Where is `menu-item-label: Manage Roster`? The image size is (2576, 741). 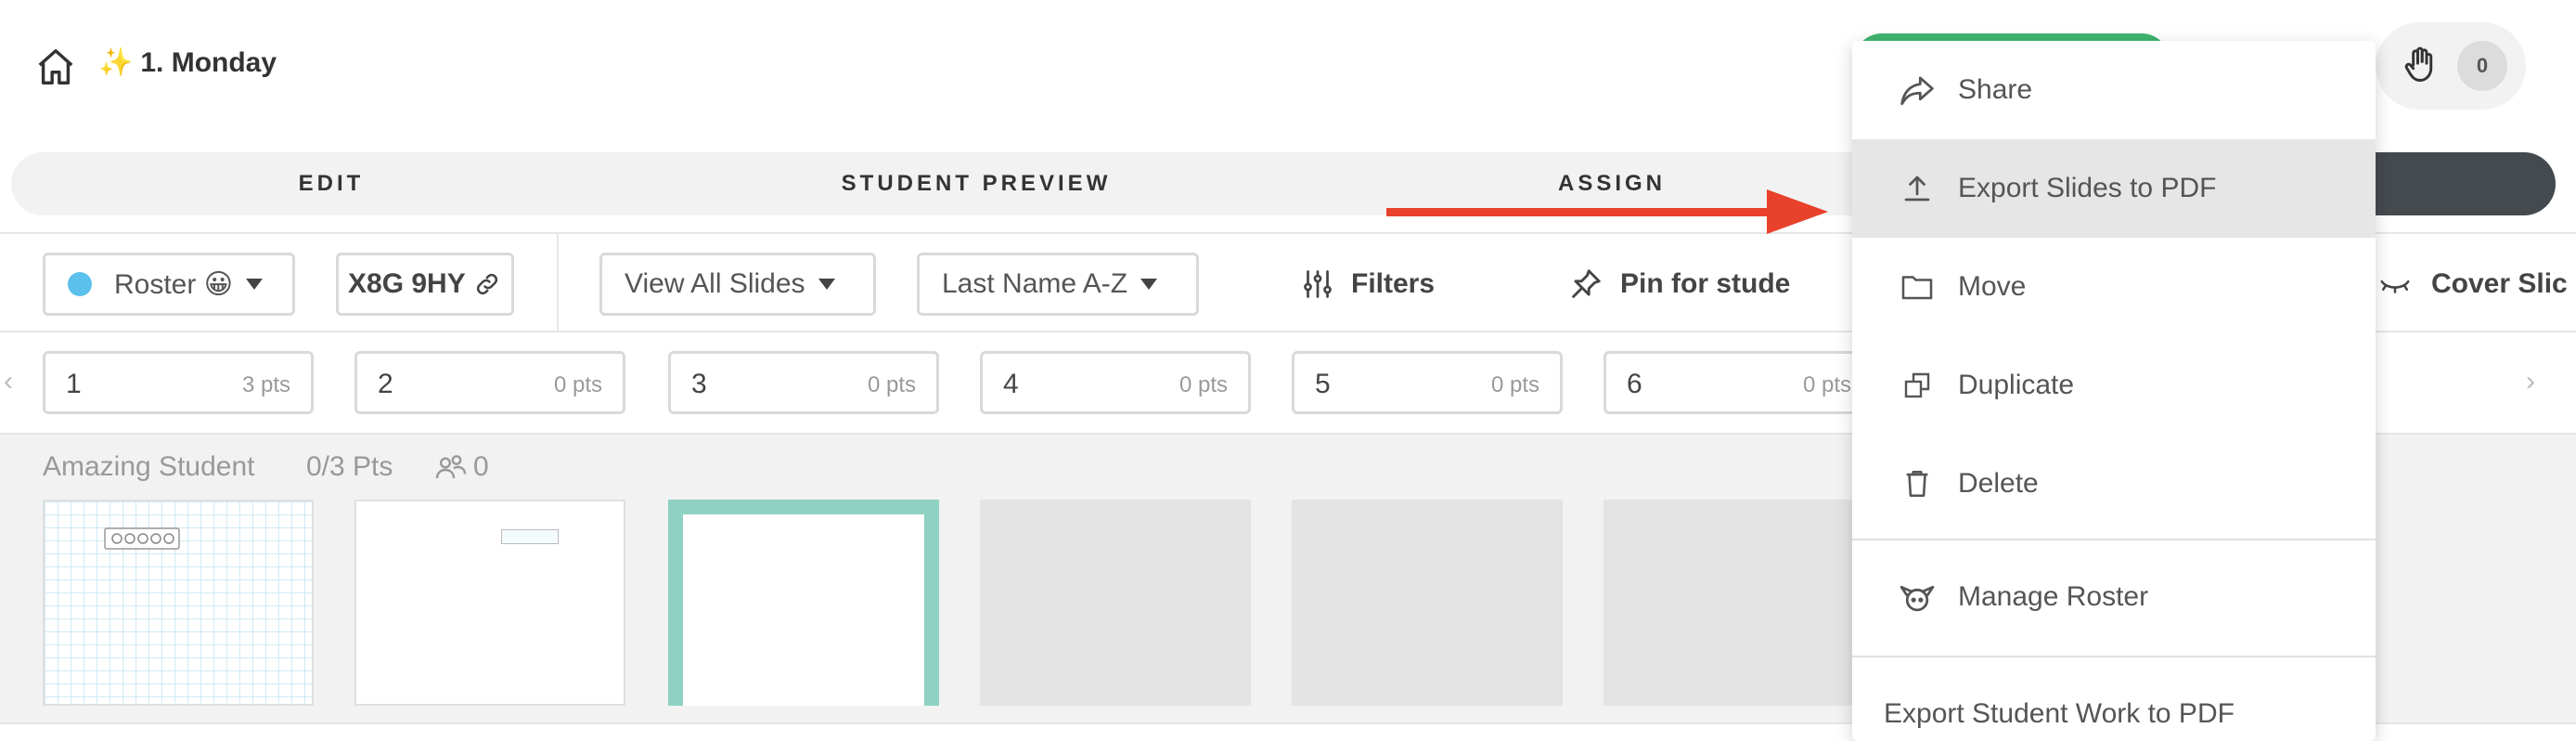
menu-item-label: Manage Roster is located at coordinates (2053, 596).